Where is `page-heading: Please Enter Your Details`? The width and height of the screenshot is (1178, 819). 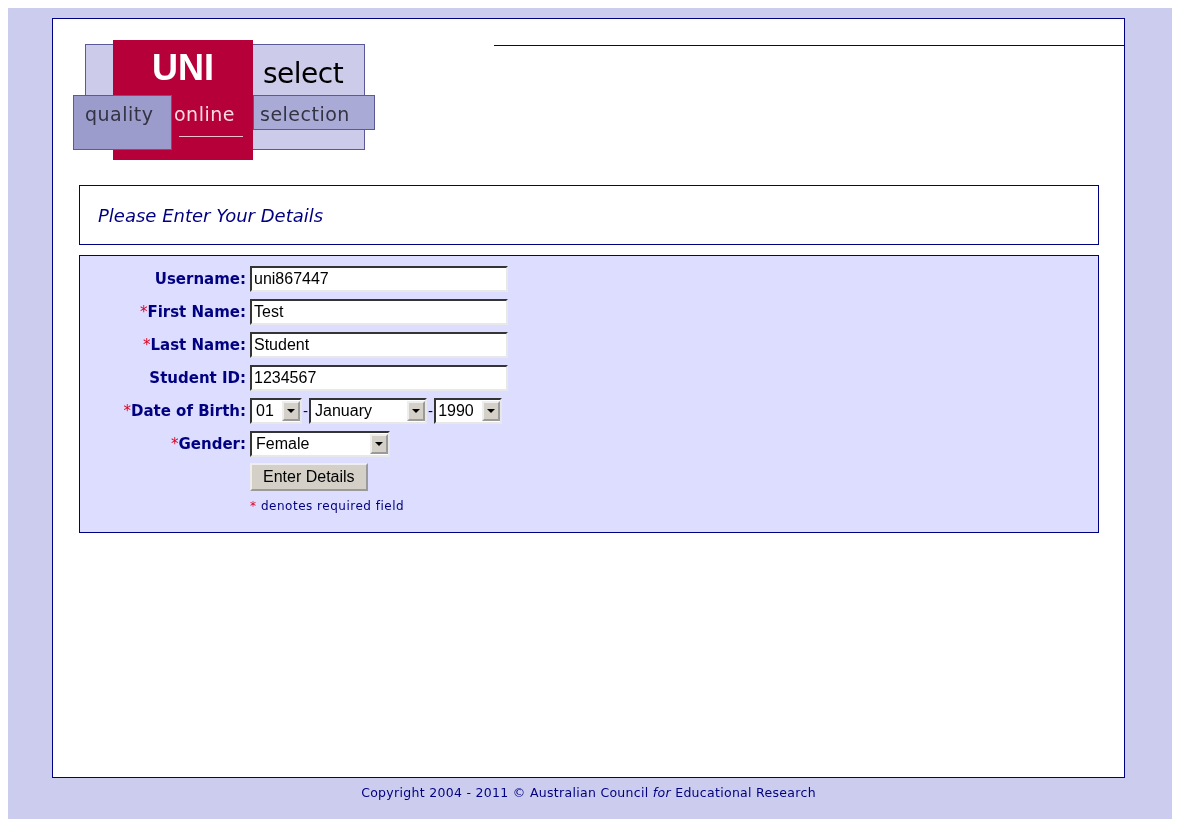
page-heading: Please Enter Your Details is located at coordinates (211, 215).